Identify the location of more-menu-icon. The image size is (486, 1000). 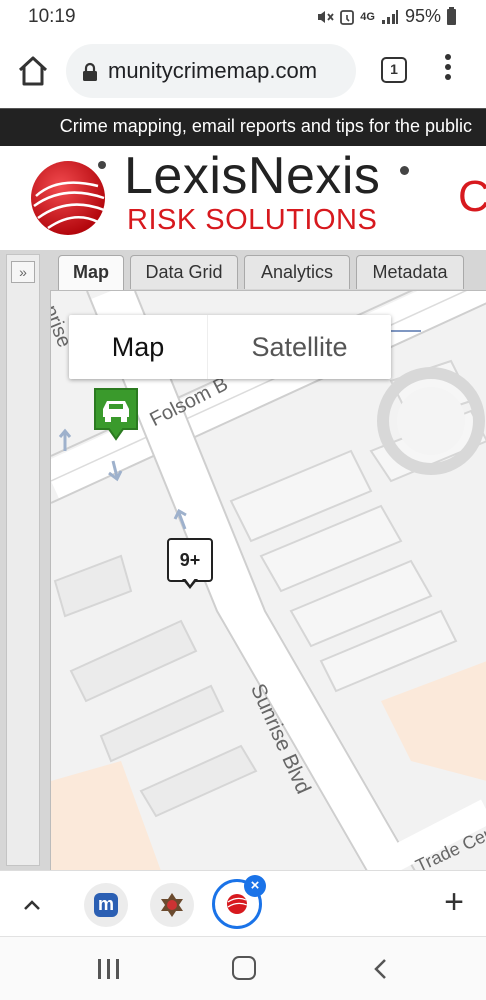
(448, 71).